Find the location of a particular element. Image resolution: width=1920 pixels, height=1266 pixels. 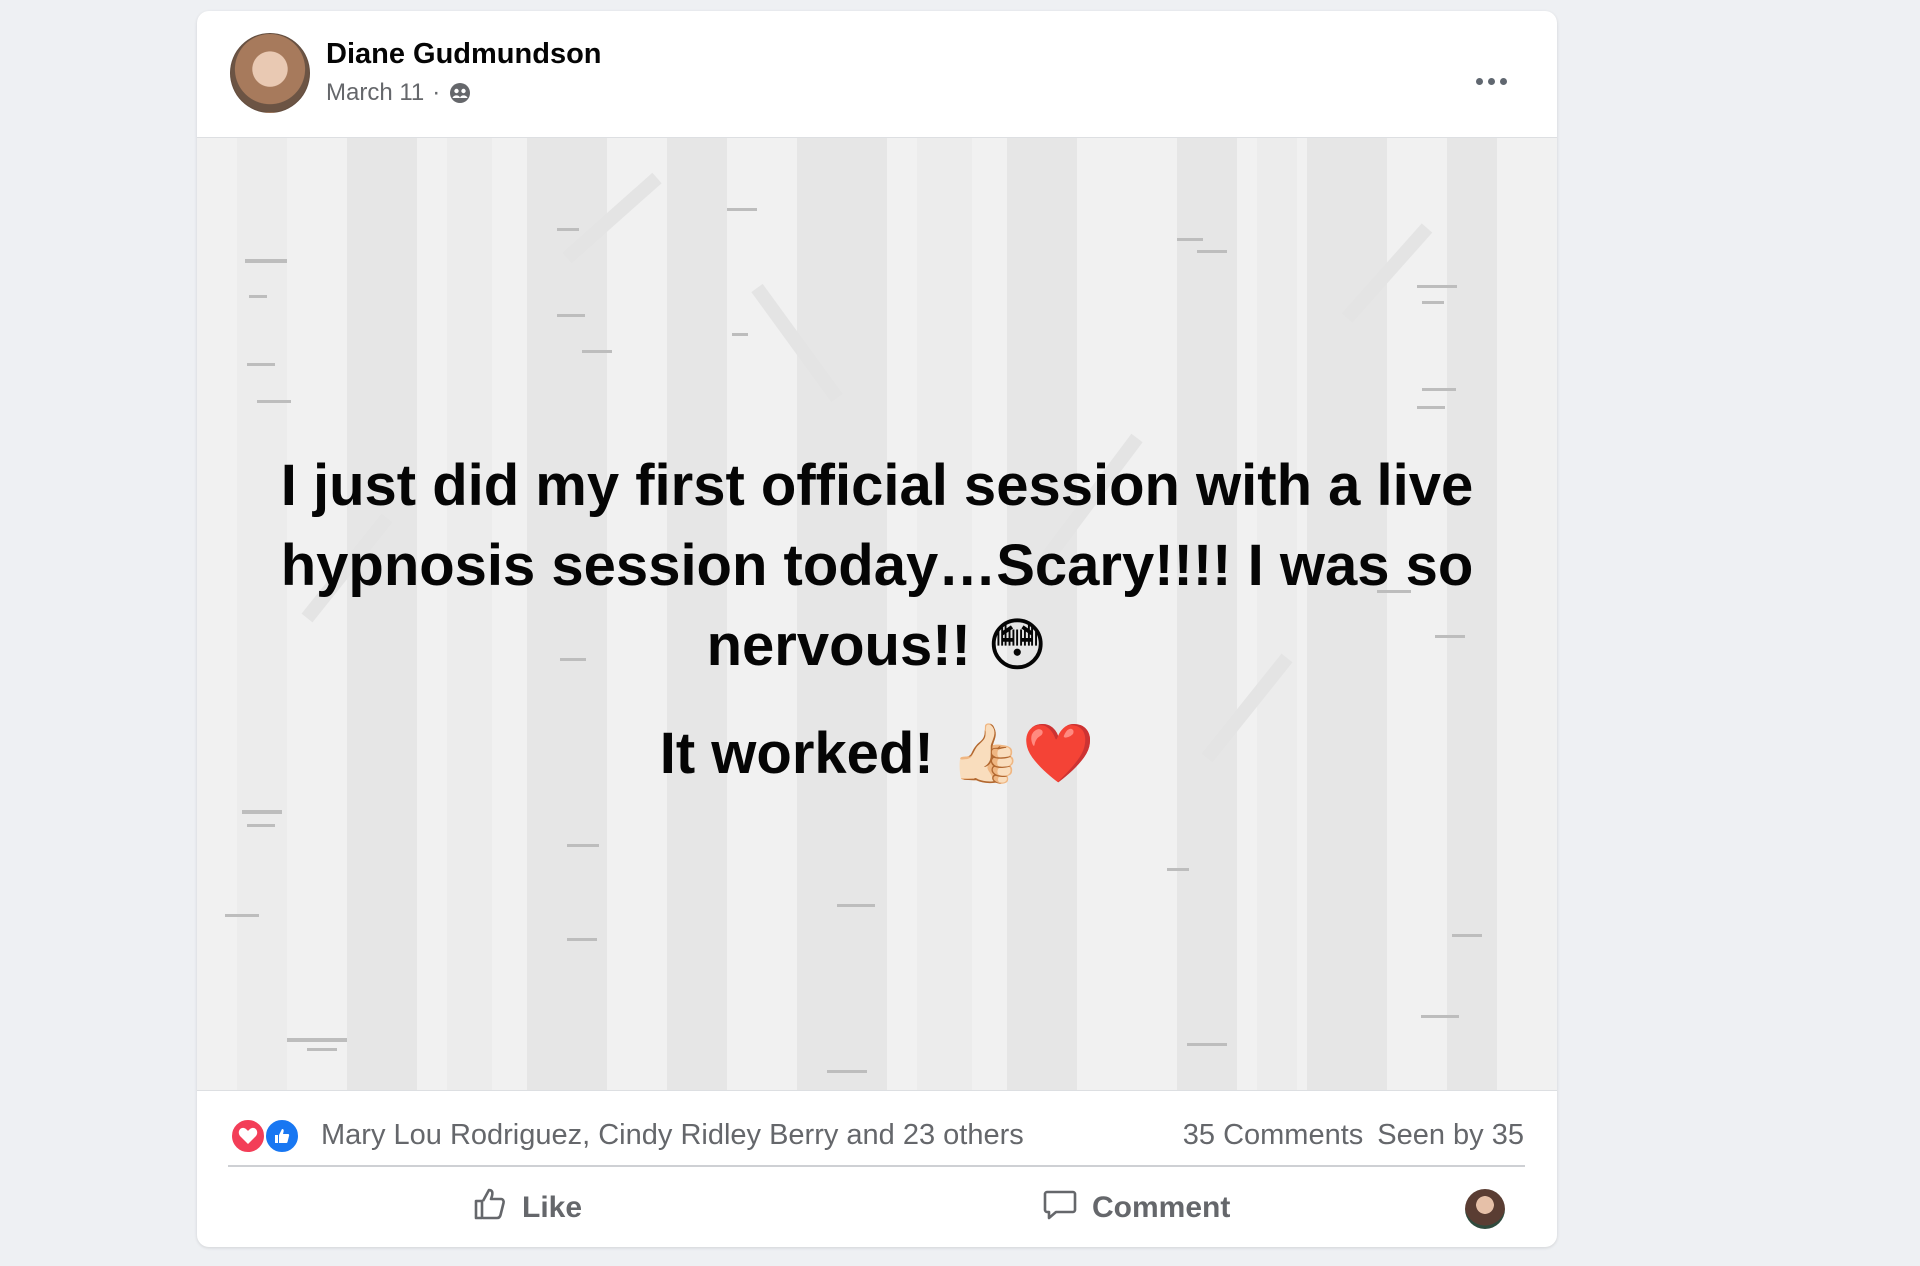

more-options-button is located at coordinates (1491, 81).